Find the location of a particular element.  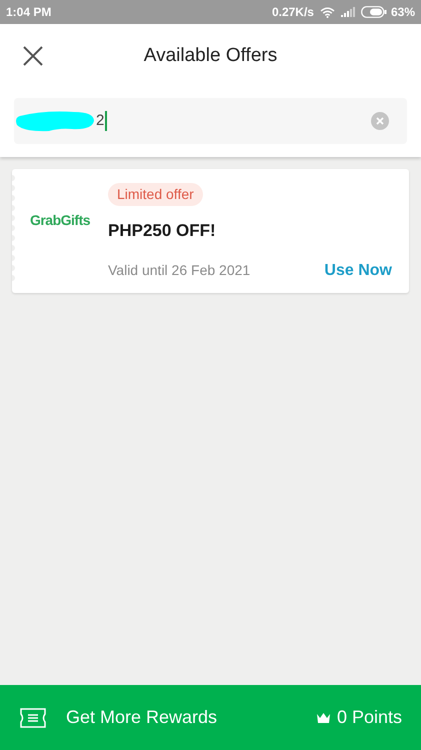

crown-icon is located at coordinates (323, 718).